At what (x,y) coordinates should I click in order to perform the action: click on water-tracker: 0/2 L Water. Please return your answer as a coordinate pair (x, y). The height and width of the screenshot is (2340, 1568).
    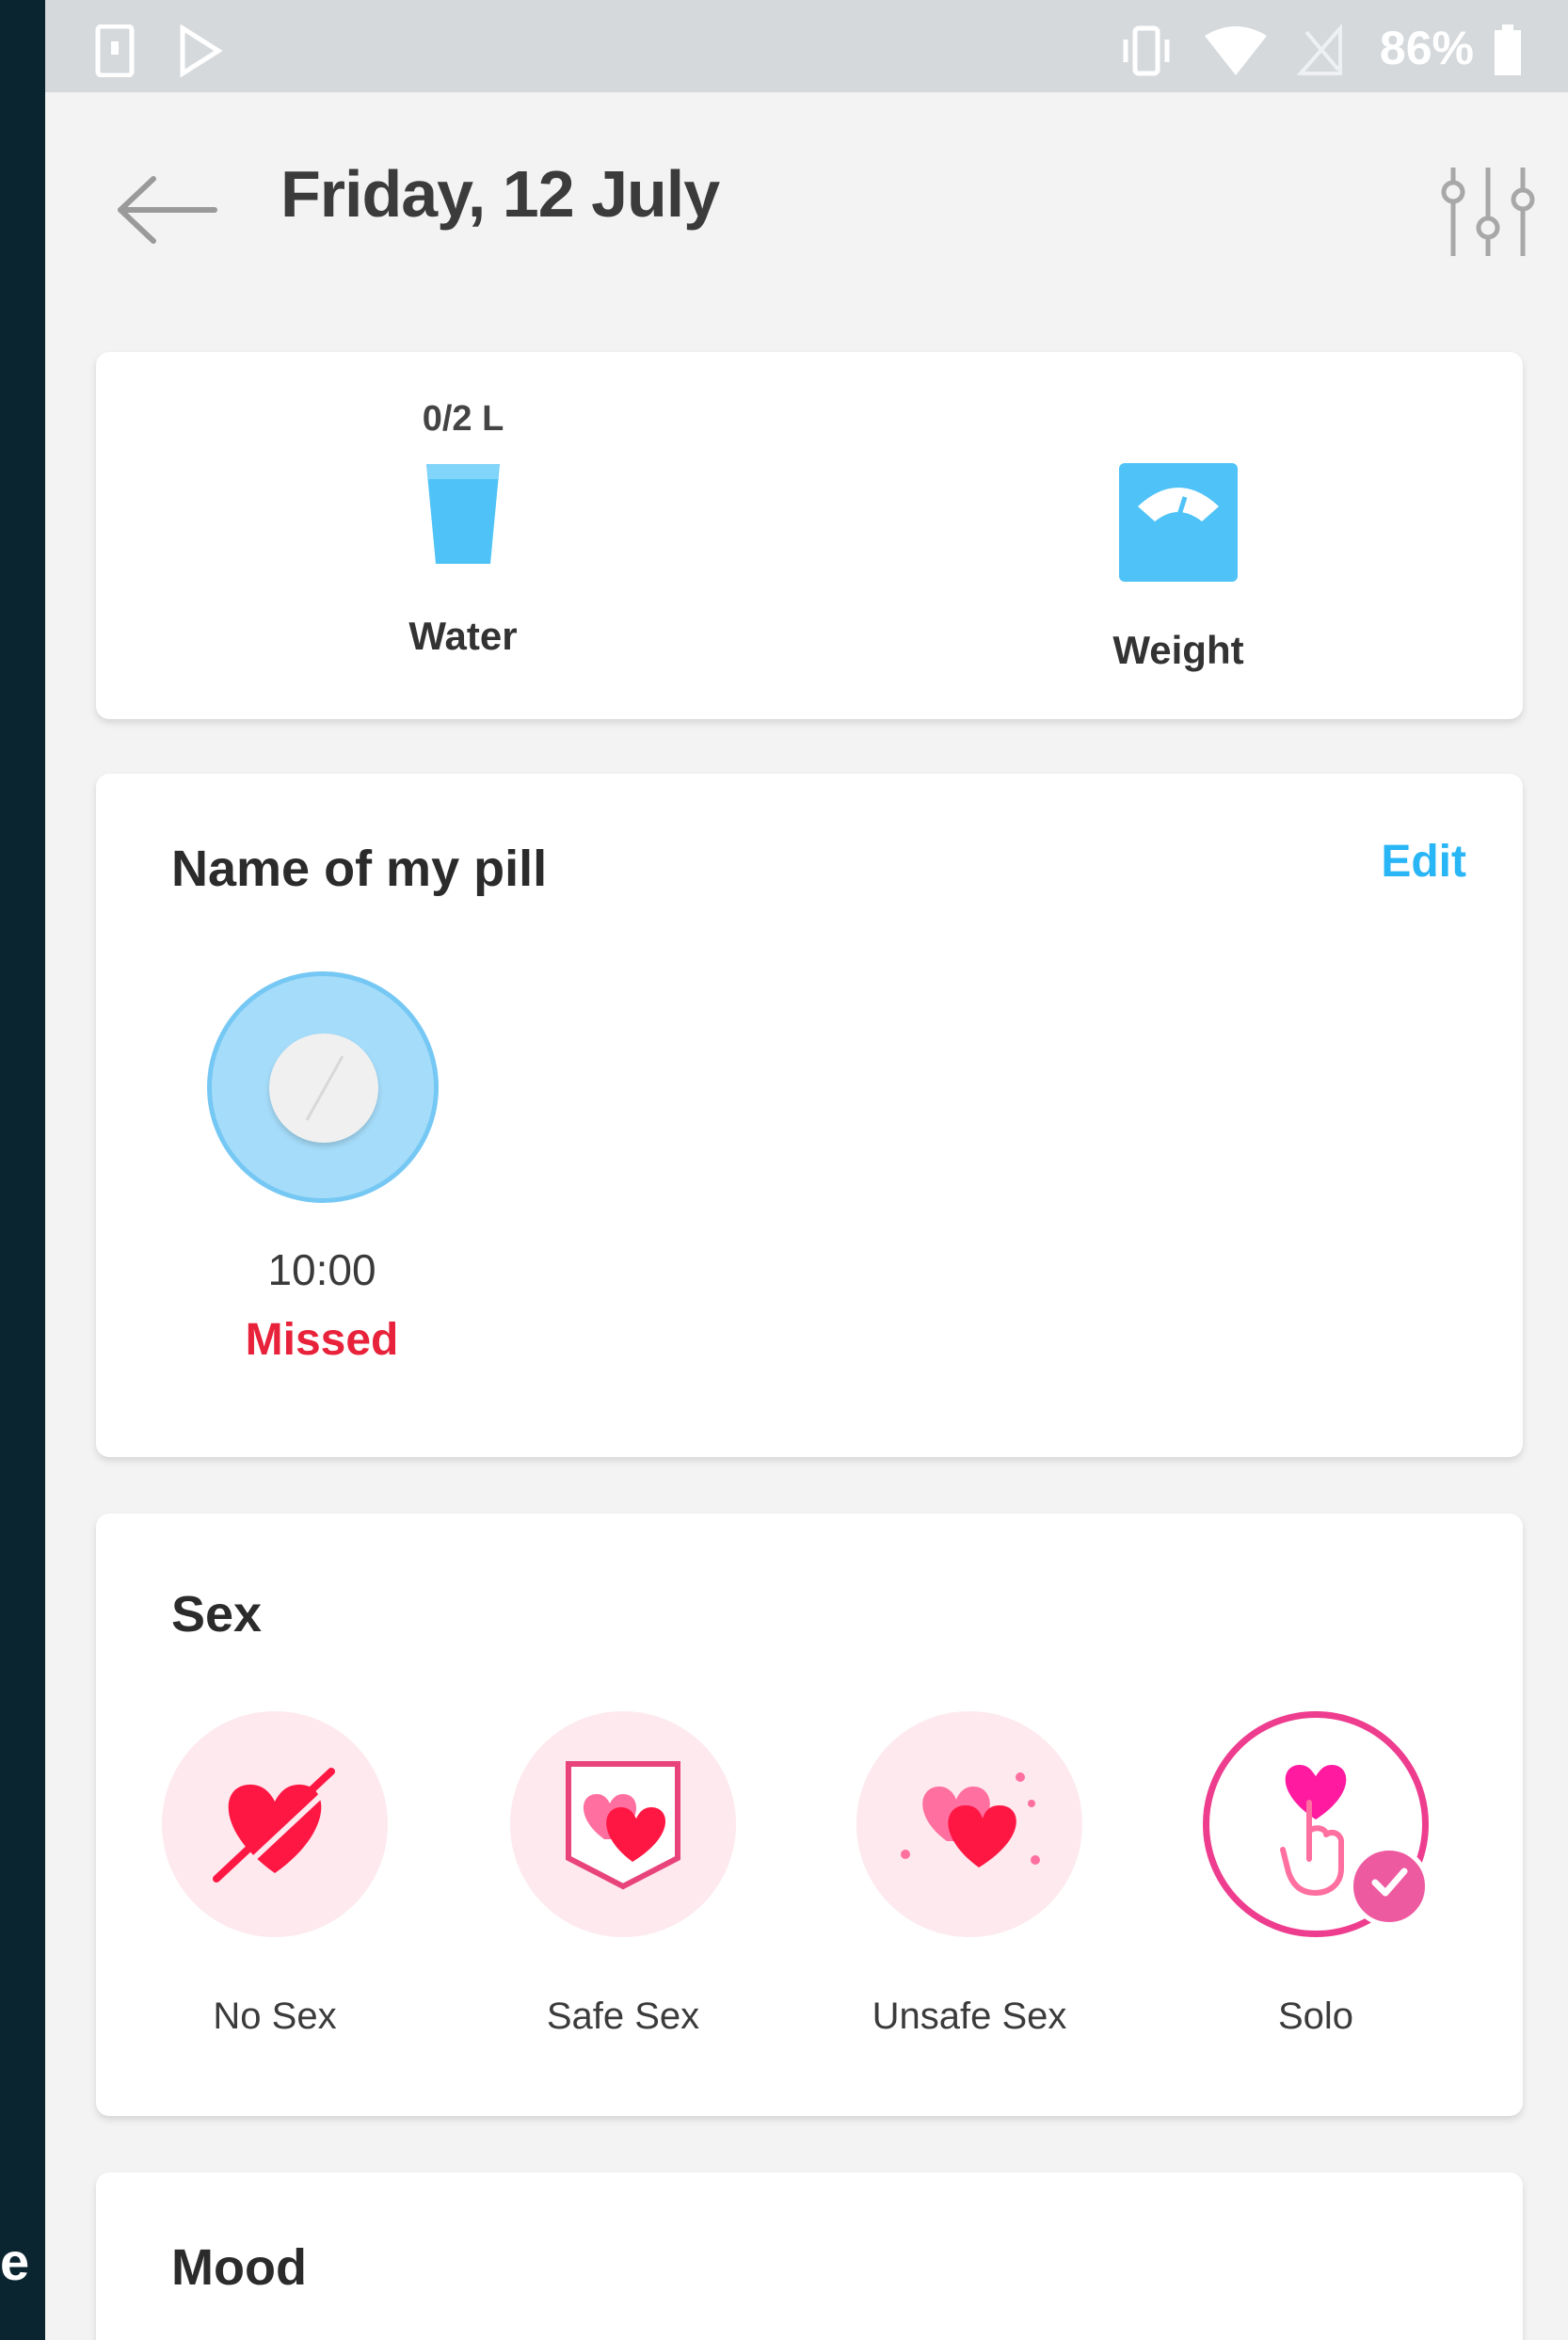
    Looking at the image, I should click on (463, 529).